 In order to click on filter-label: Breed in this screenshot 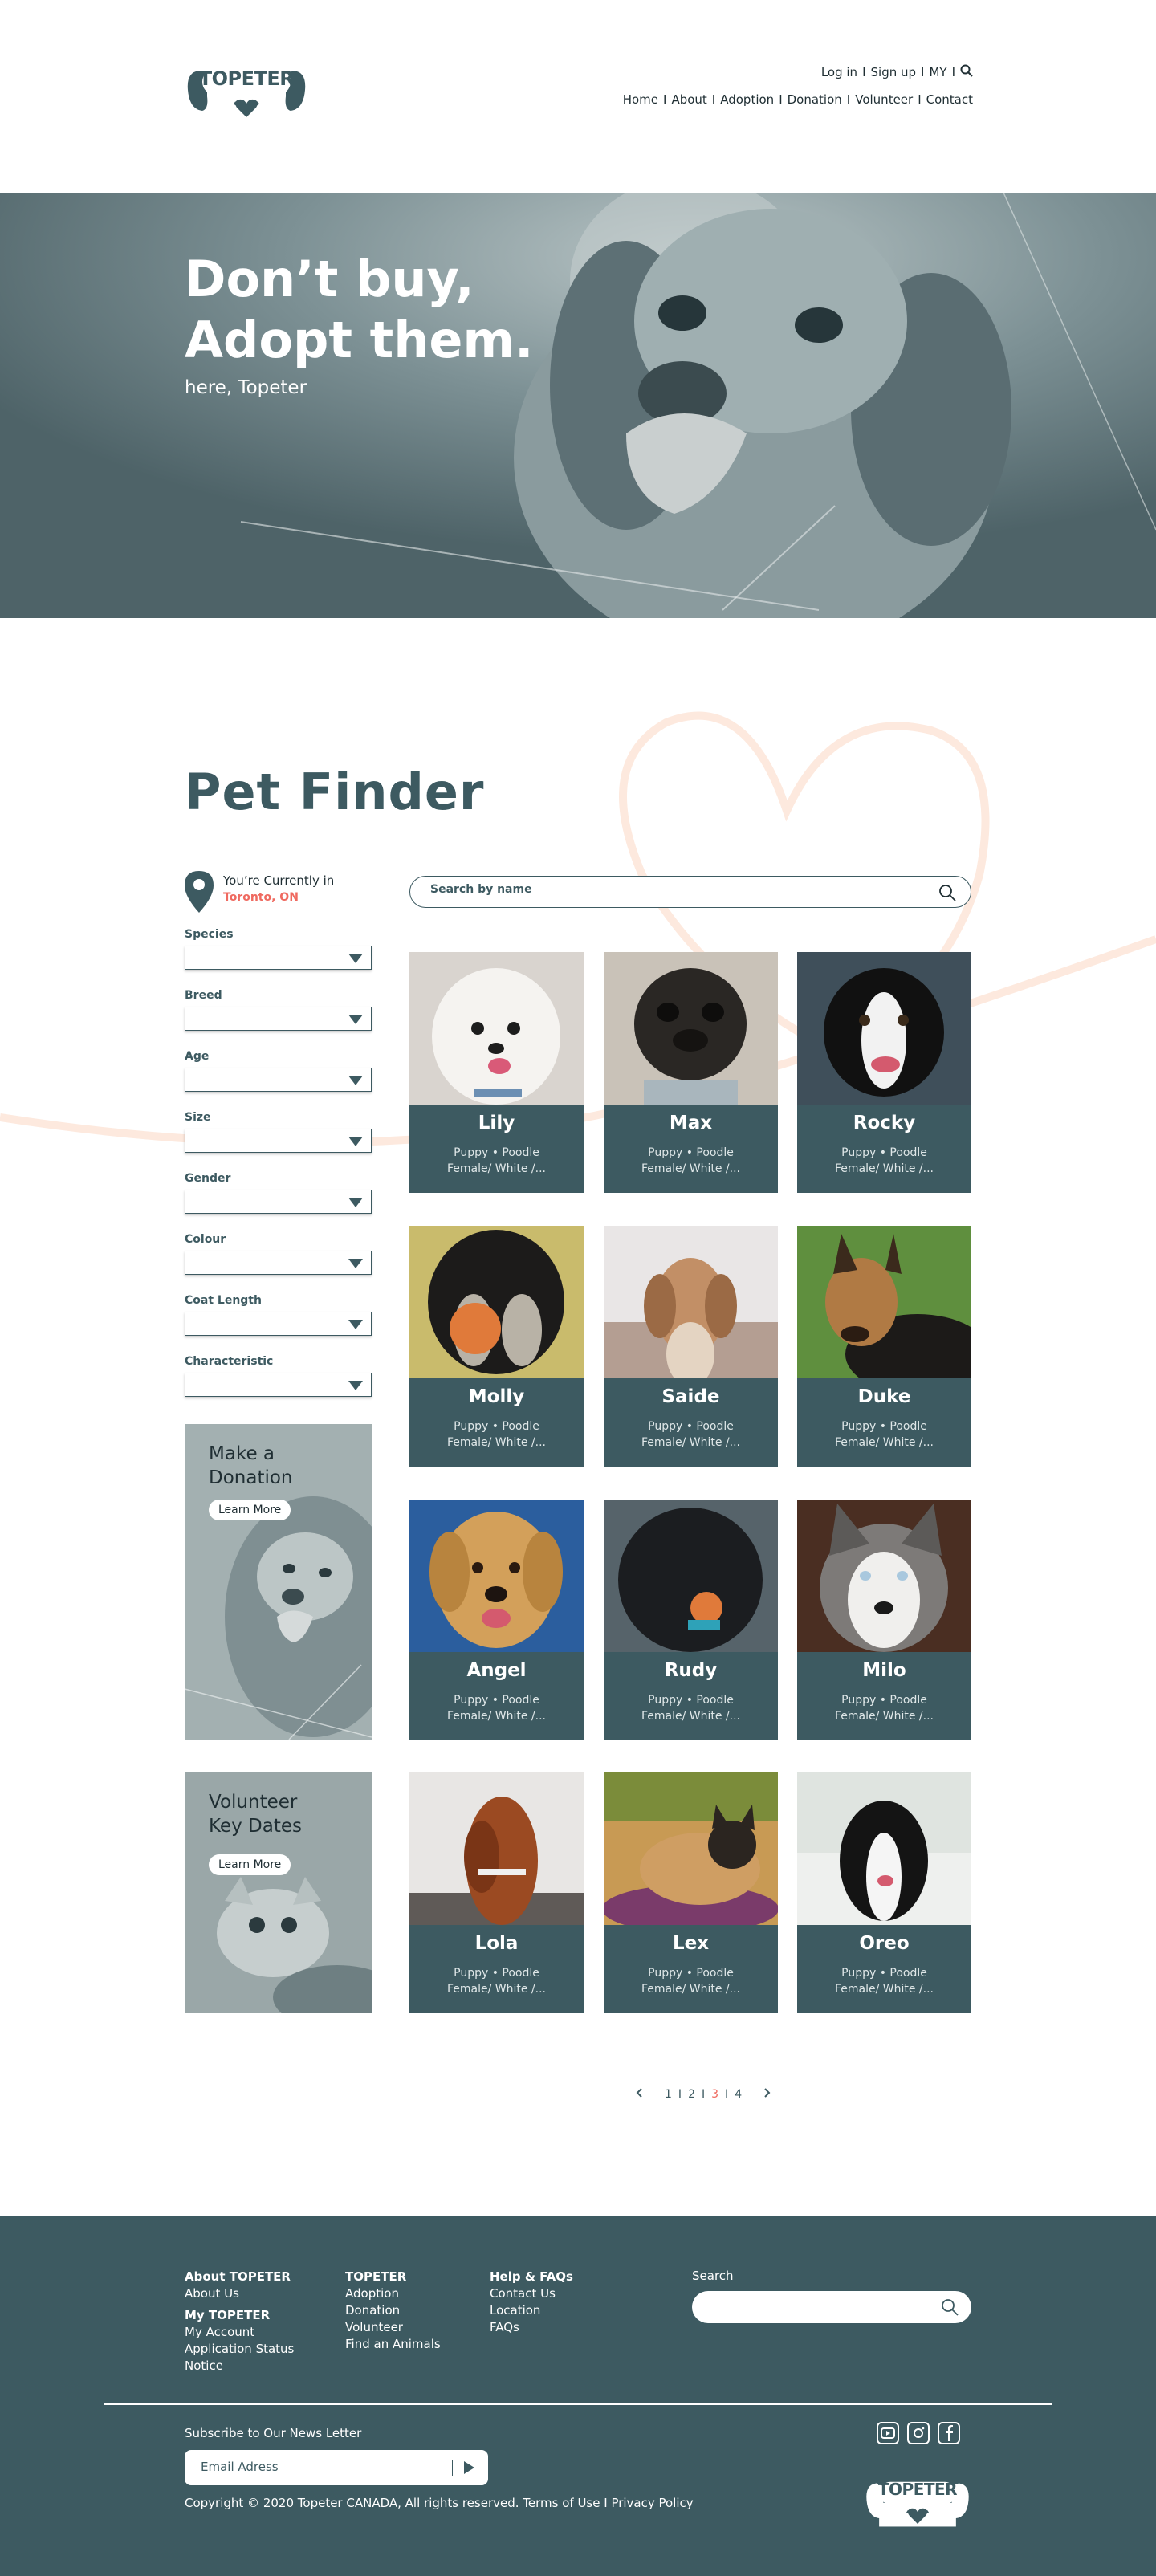, I will do `click(203, 995)`.